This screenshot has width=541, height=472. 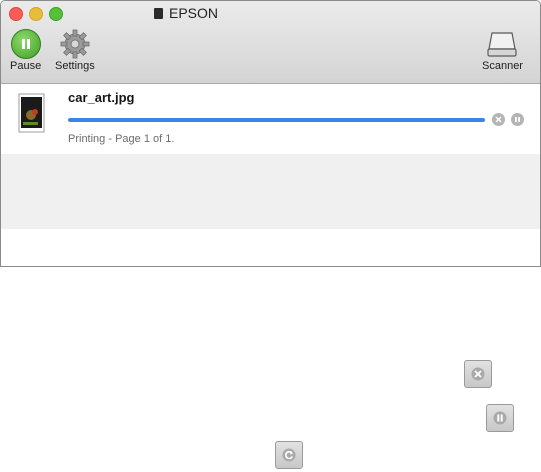 I want to click on cancel-job-button, so click(x=498, y=119).